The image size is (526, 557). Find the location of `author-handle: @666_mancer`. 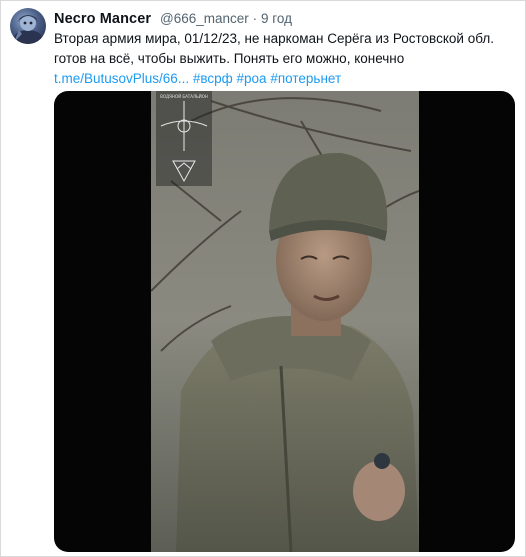

author-handle: @666_mancer is located at coordinates (204, 18).